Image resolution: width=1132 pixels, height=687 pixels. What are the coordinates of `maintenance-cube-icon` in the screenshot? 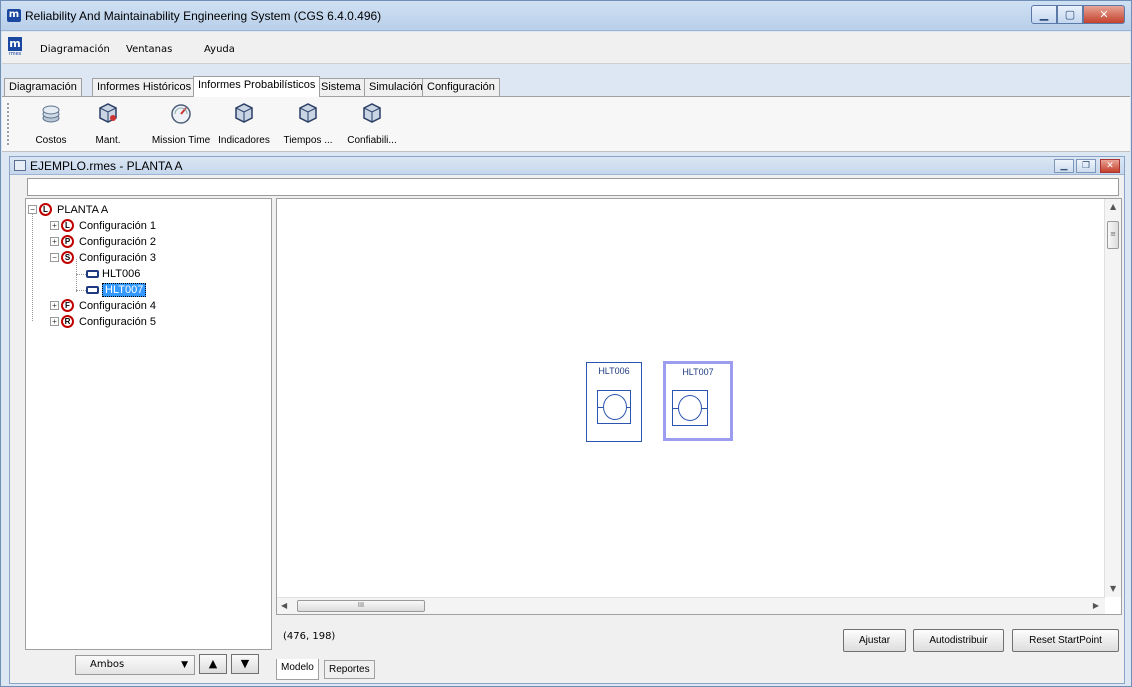 It's located at (108, 113).